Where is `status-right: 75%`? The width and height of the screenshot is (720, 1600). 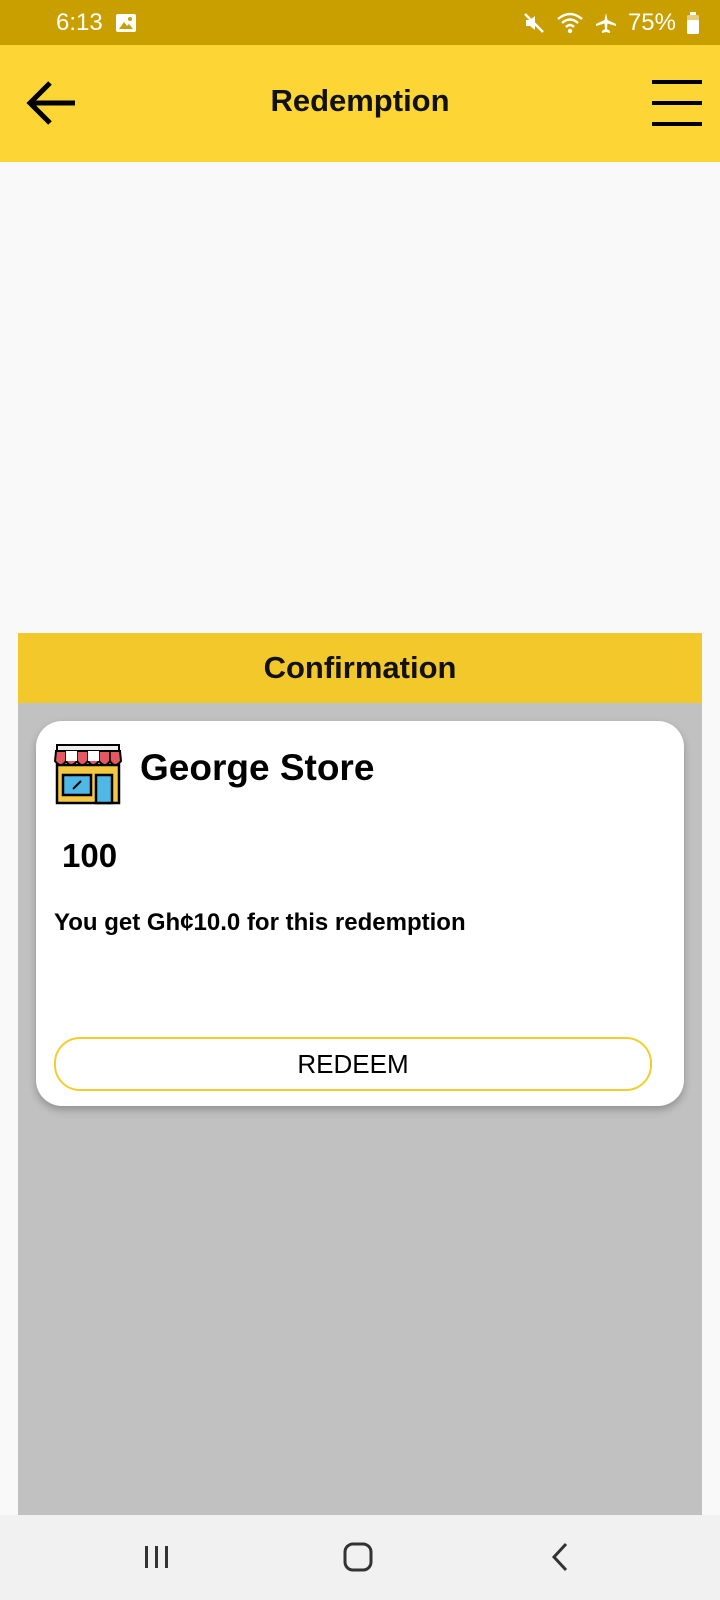 status-right: 75% is located at coordinates (611, 23).